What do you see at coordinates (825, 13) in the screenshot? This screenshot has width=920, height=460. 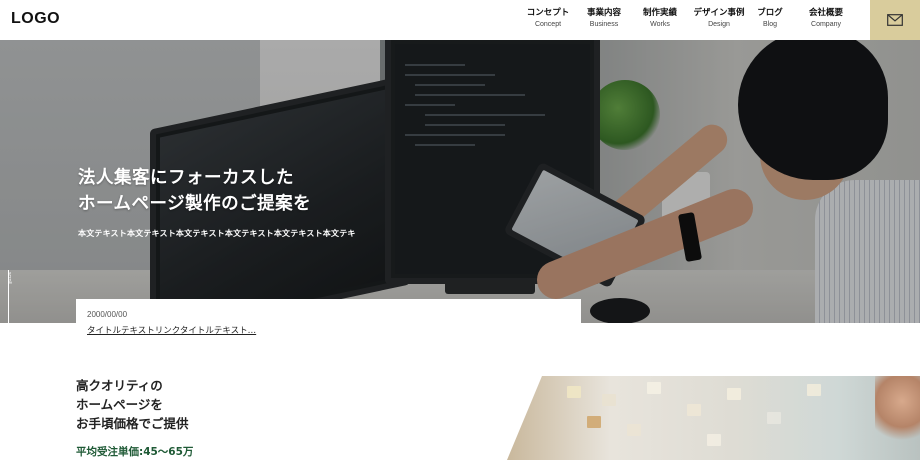 I see `nav-label-jp: 会社概要` at bounding box center [825, 13].